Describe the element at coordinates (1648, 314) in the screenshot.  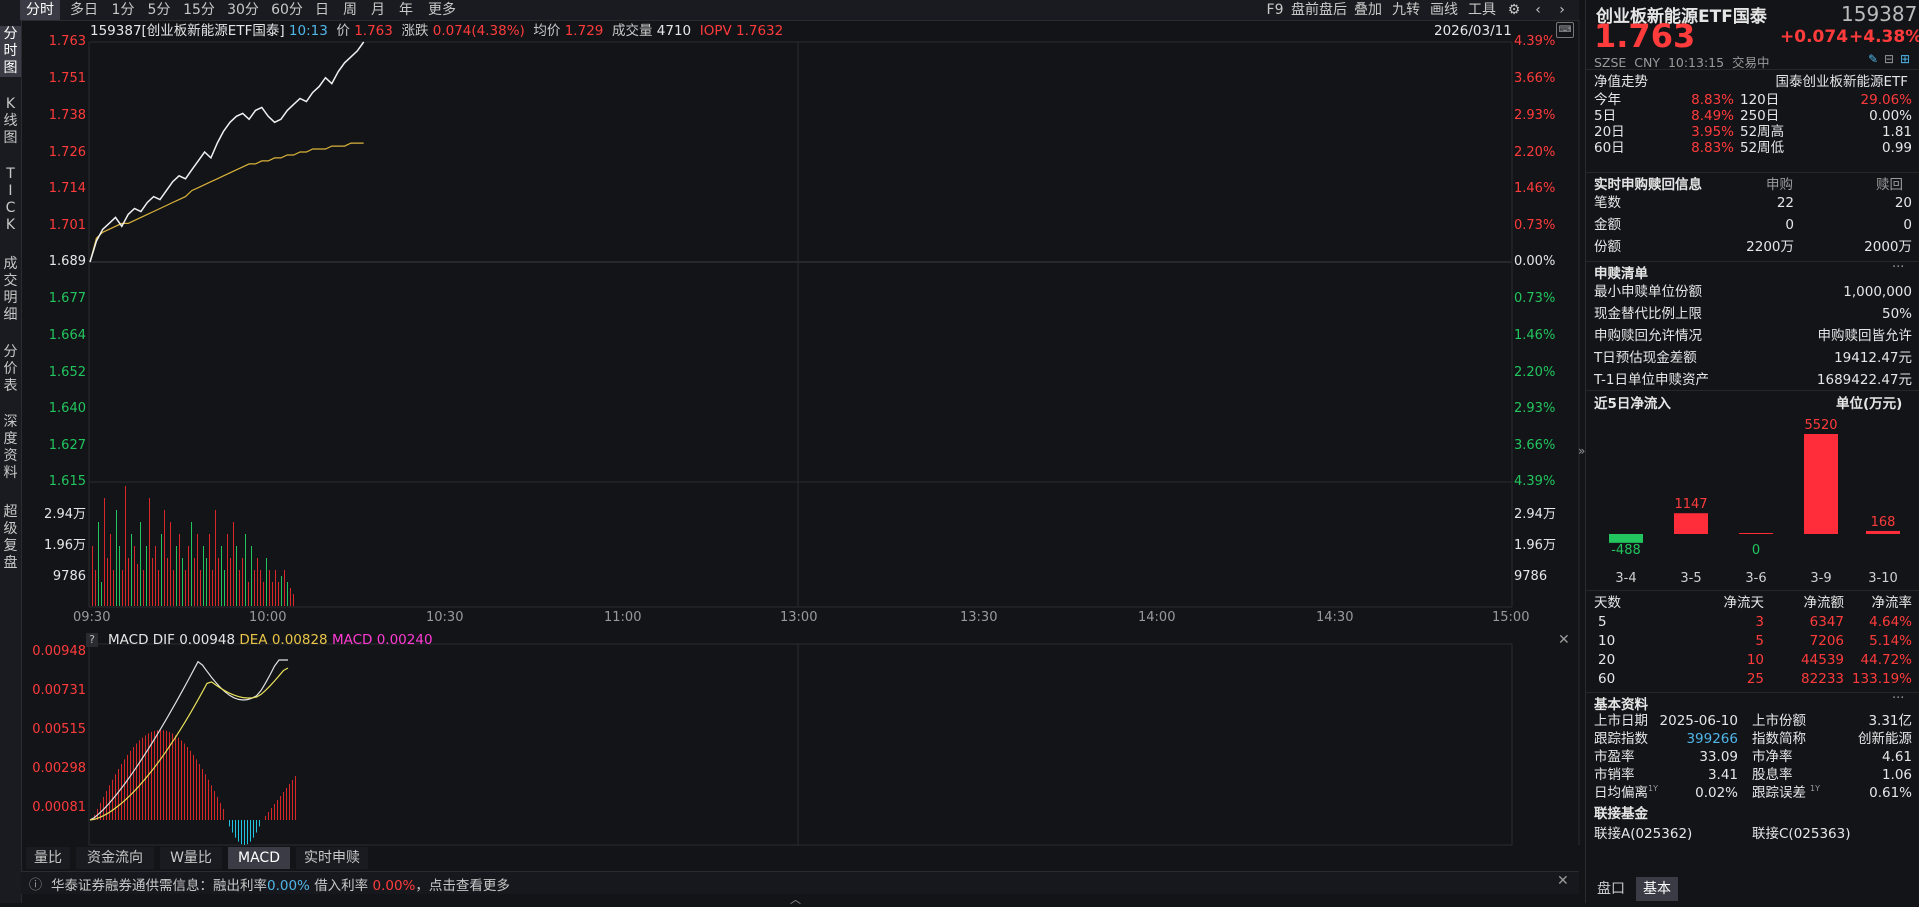
I see `list-row-label: 现金替代比例上限` at that location.